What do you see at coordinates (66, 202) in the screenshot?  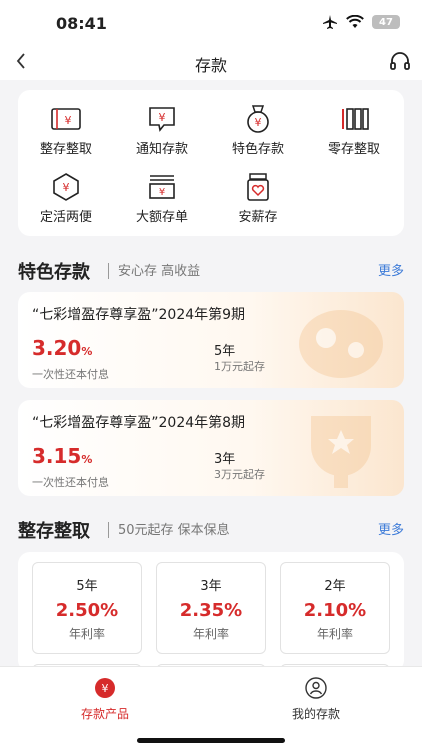 I see `grid-item-flexible-deposit: ¥ 定活两便` at bounding box center [66, 202].